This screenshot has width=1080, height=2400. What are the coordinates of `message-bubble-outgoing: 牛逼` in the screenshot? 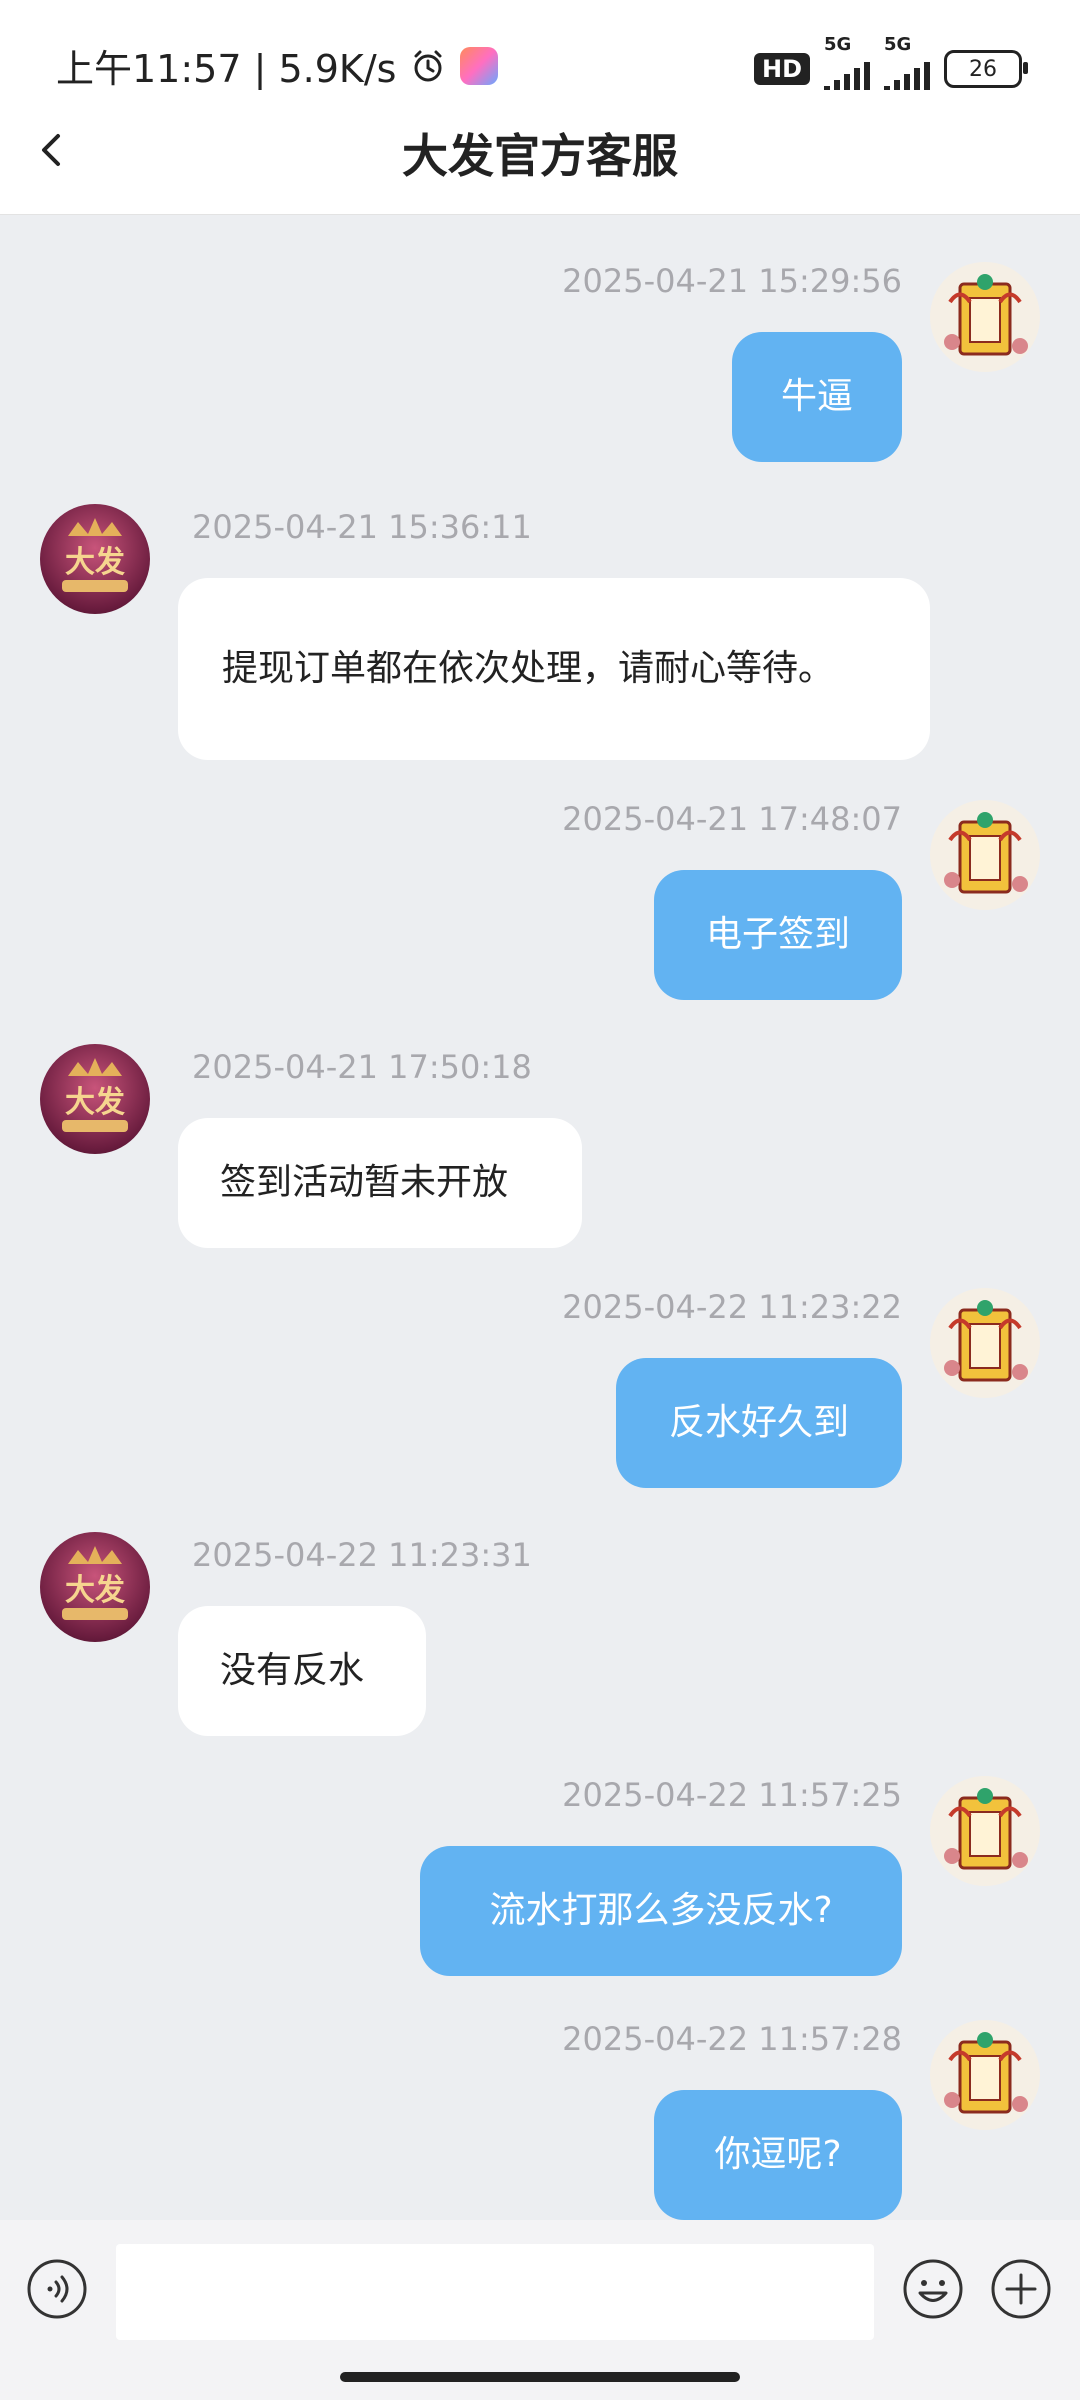 It's located at (817, 397).